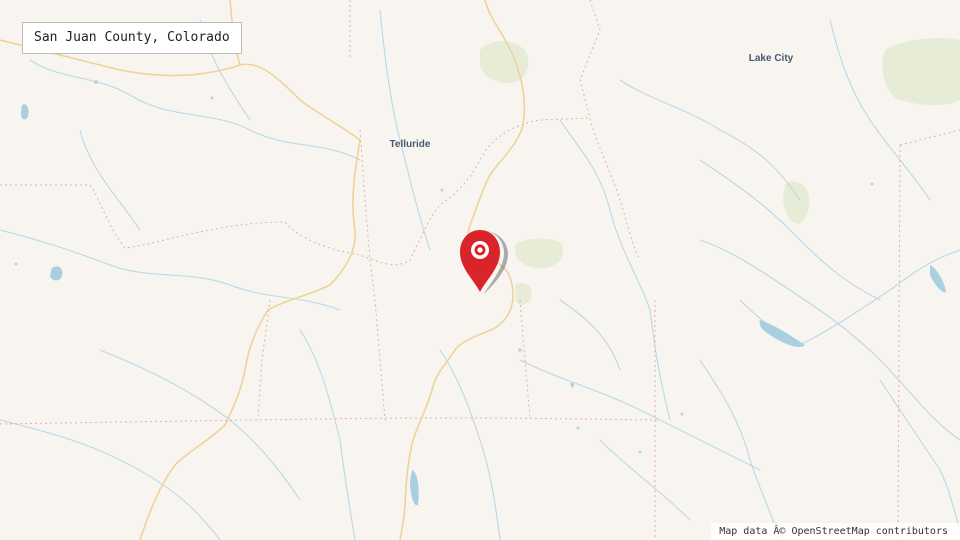 The image size is (960, 540). Describe the element at coordinates (771, 58) in the screenshot. I see `place-label-lake-city: Lake City` at that location.